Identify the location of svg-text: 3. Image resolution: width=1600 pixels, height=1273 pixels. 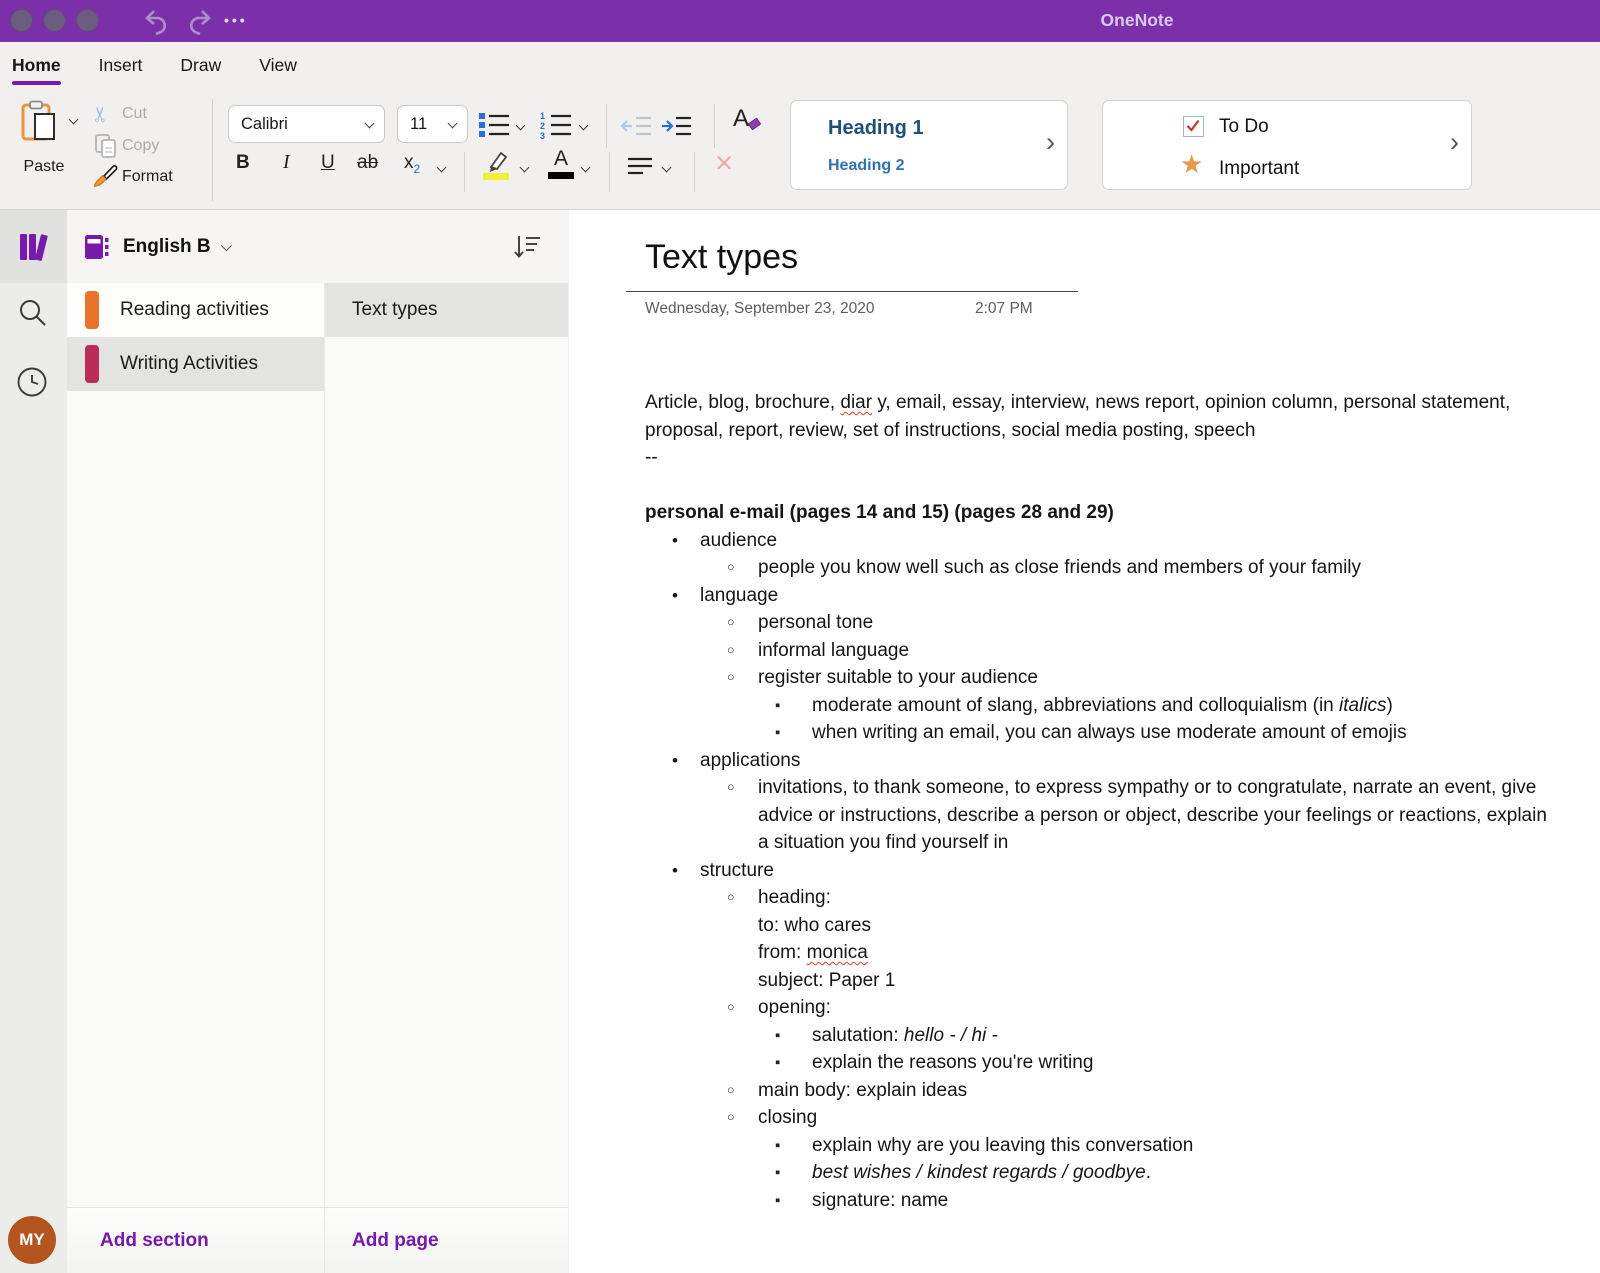
(542, 135).